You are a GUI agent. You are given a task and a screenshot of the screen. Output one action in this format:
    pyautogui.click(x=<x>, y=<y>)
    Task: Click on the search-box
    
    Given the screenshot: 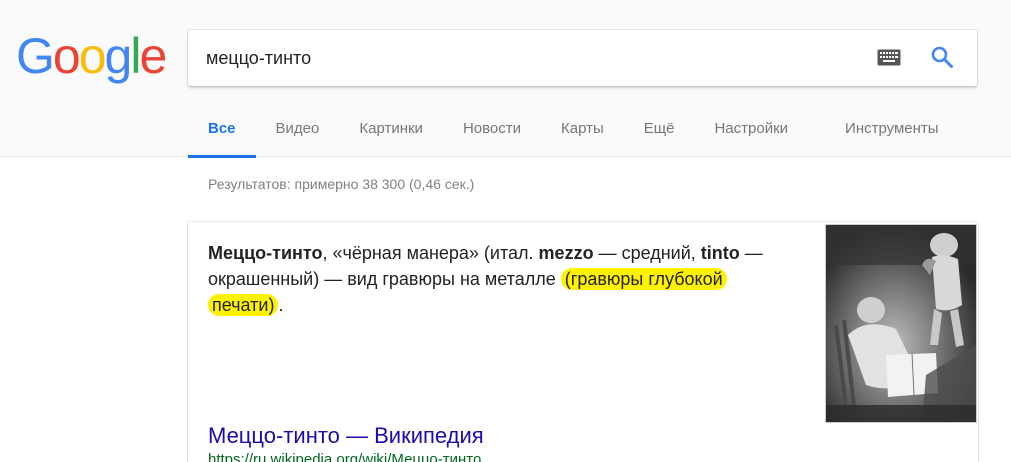 What is the action you would take?
    pyautogui.click(x=582, y=58)
    